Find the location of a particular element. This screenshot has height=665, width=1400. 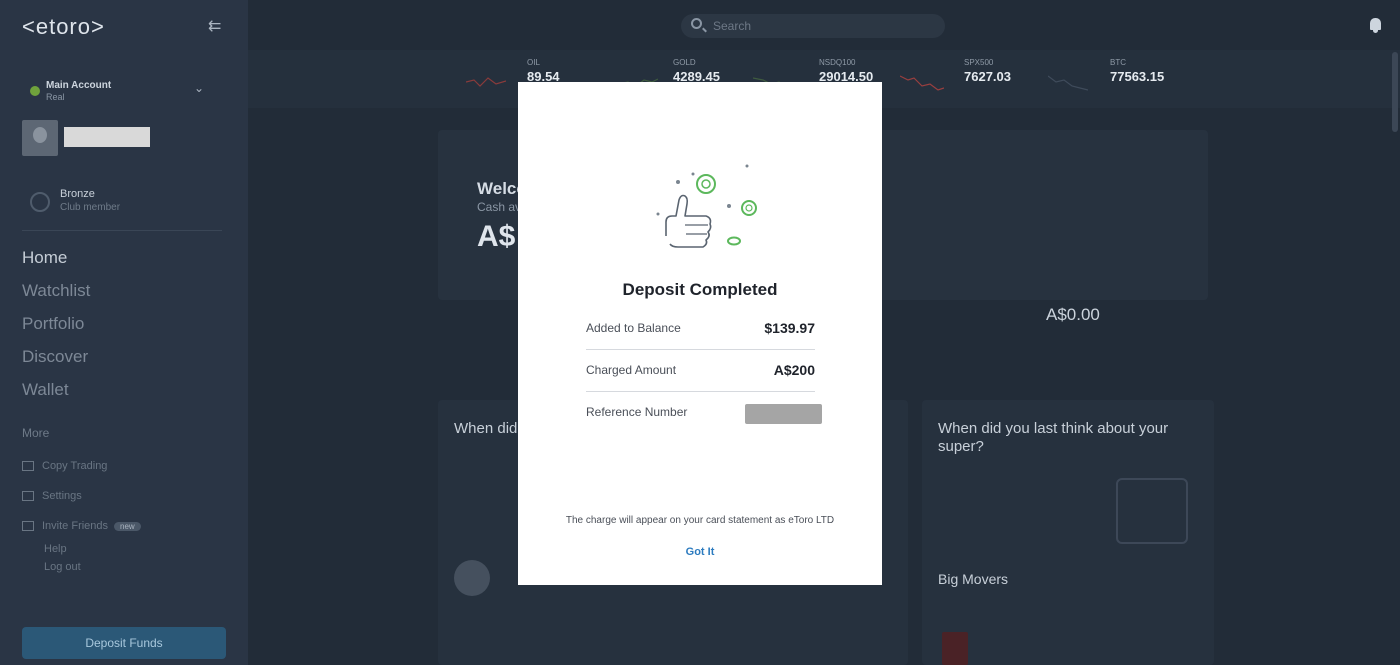

redacted-reference-number is located at coordinates (783, 414).